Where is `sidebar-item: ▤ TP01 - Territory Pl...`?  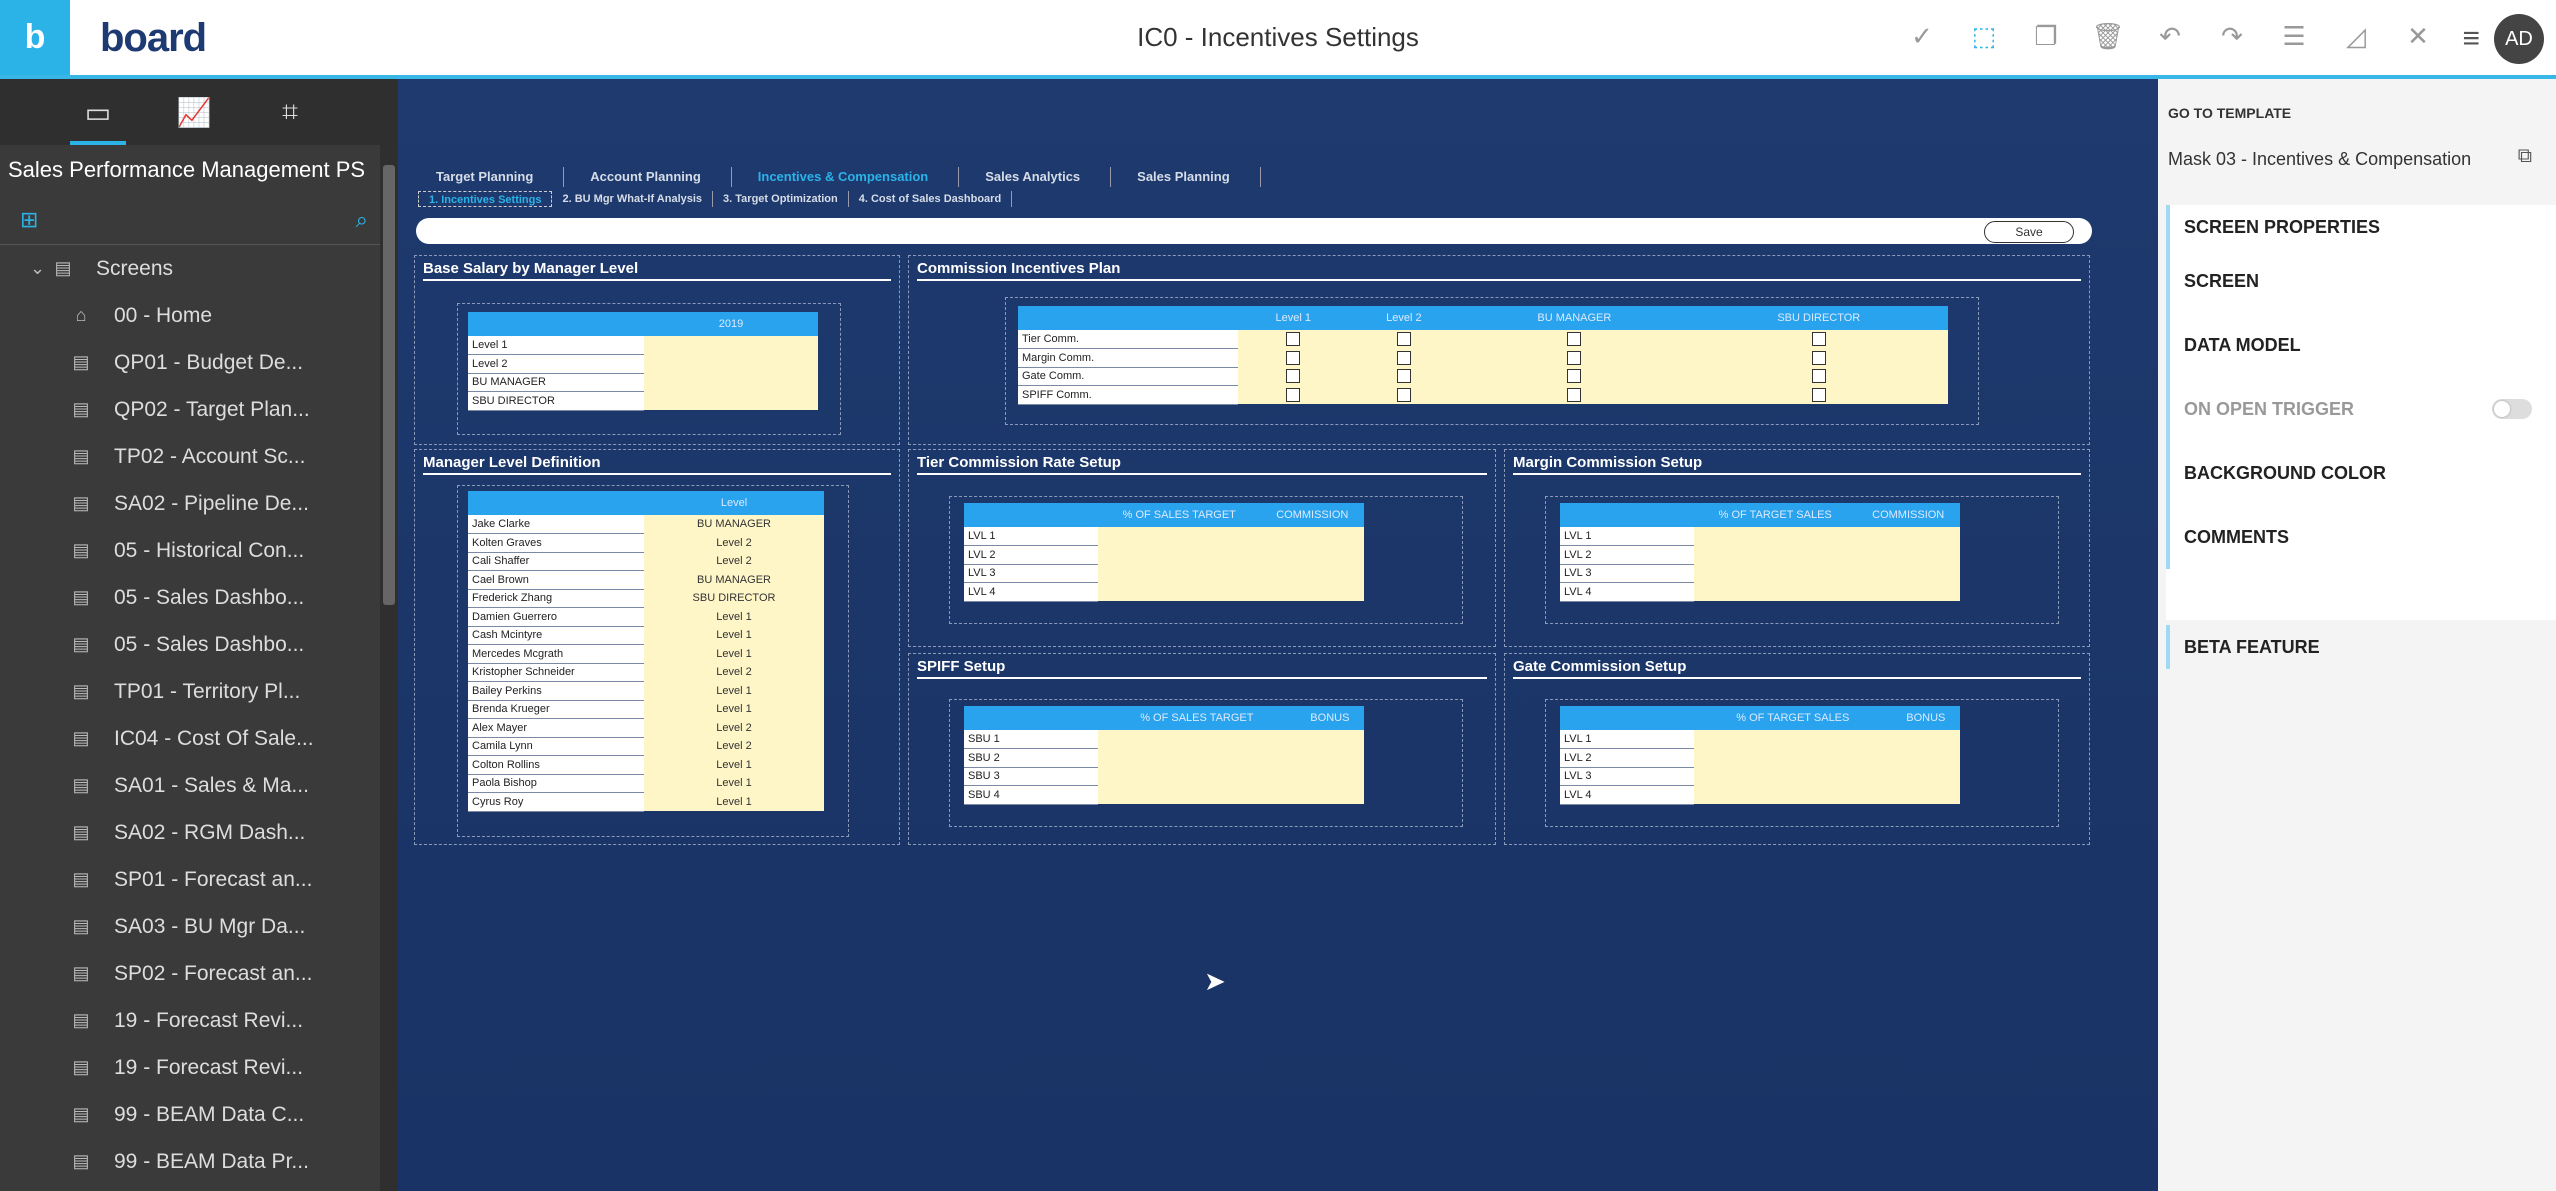
sidebar-item: ▤ TP01 - Territory Pl... is located at coordinates (199, 691).